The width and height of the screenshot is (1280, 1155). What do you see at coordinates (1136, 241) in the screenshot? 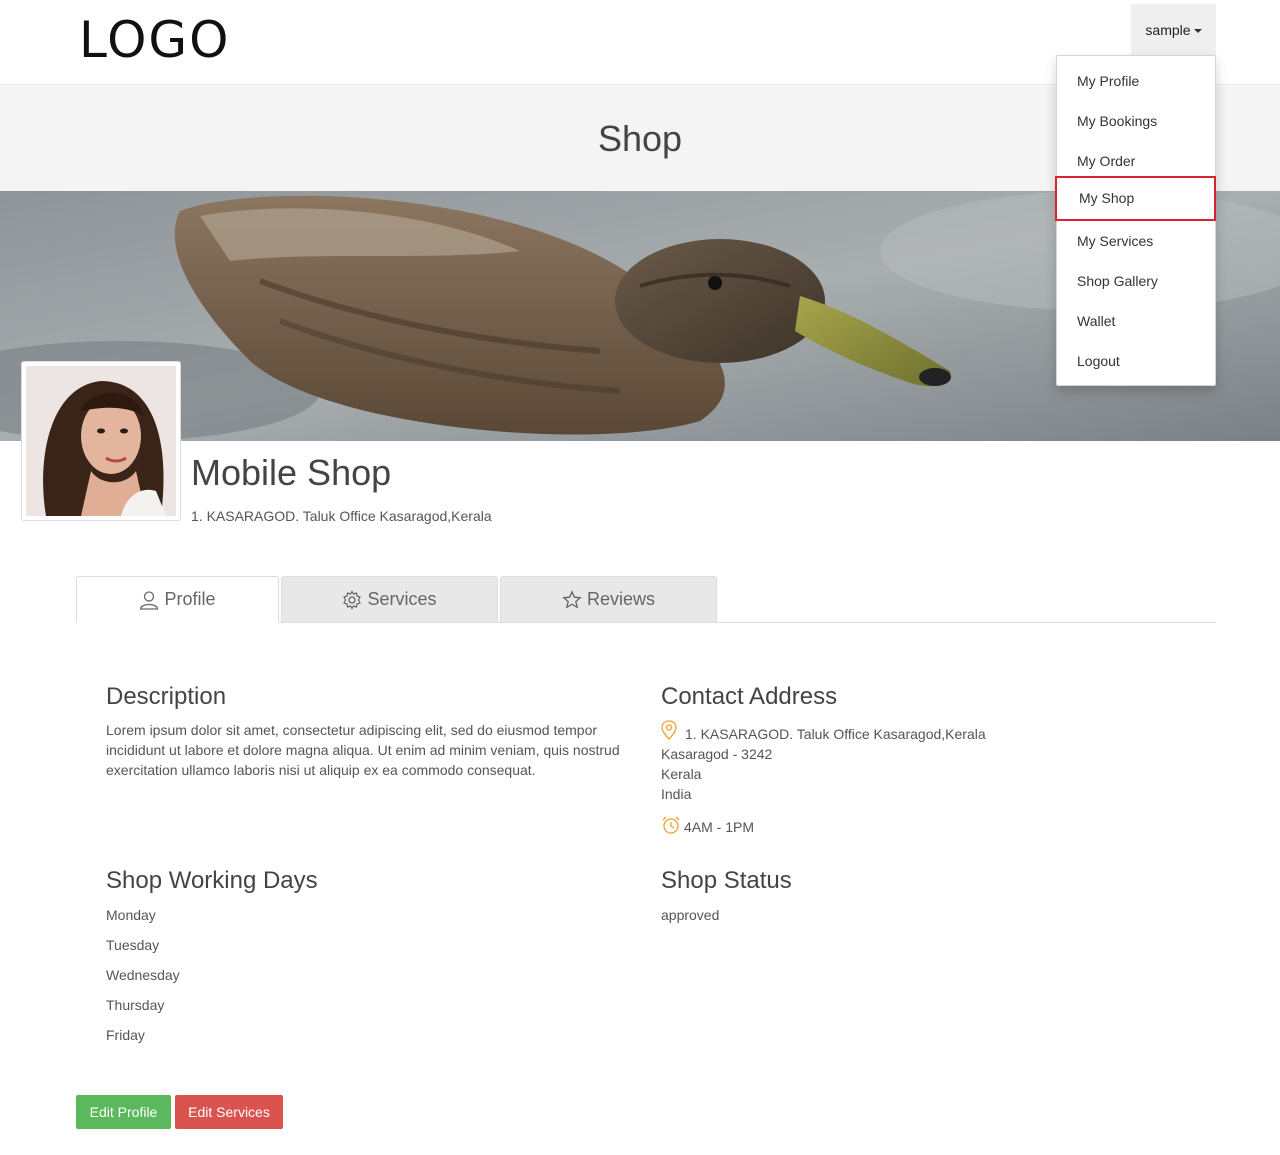
I see `menu-item-my-services: My Services` at bounding box center [1136, 241].